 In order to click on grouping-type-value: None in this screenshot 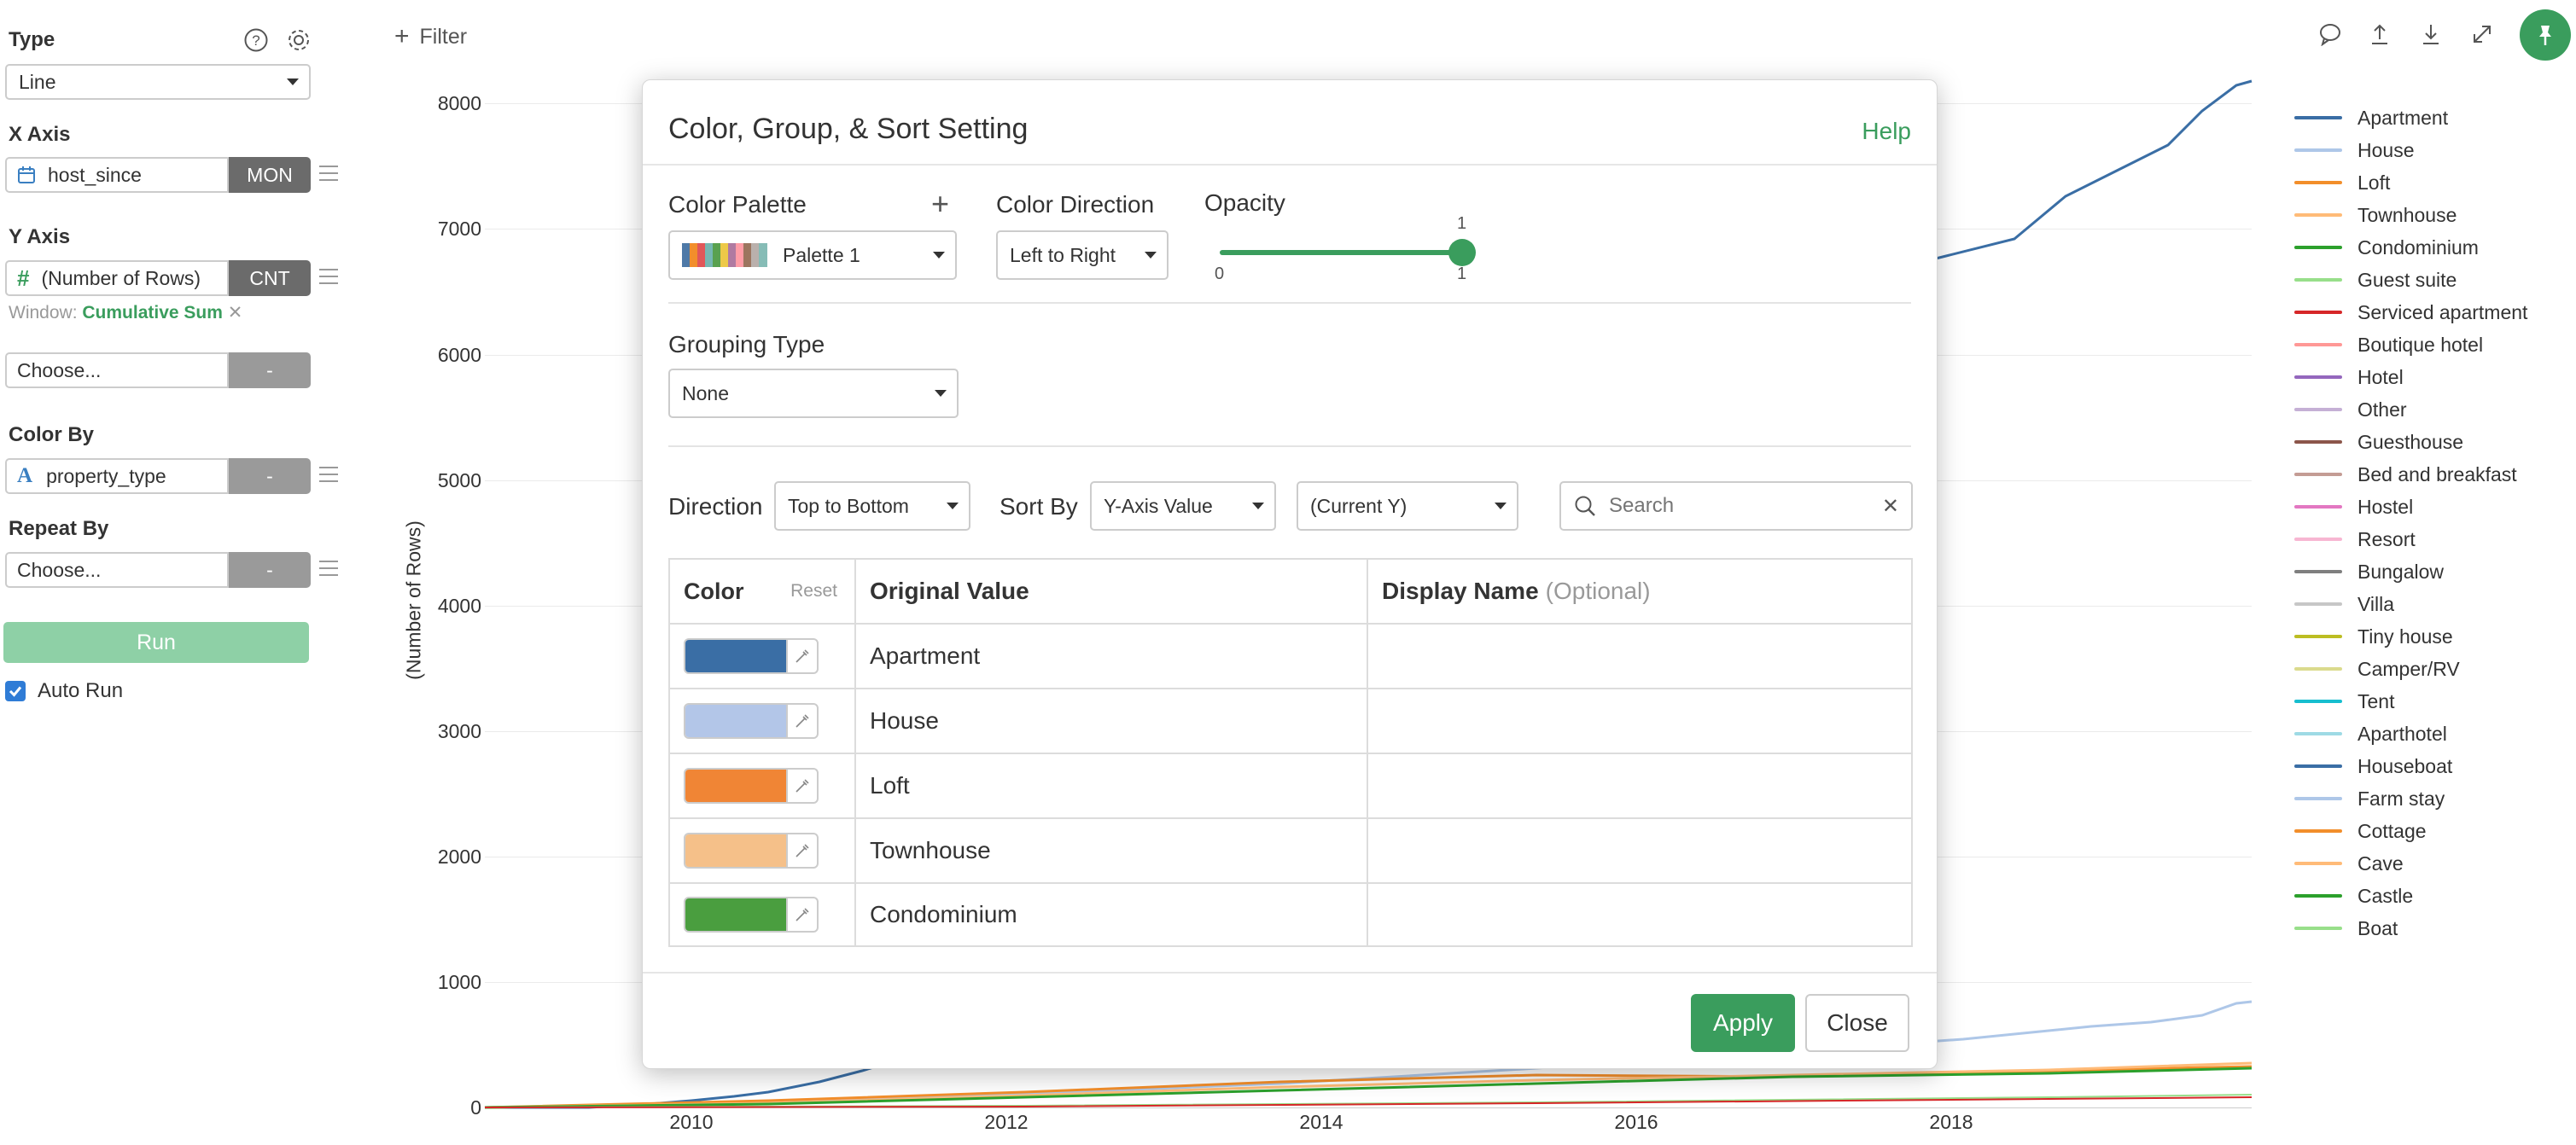, I will do `click(705, 392)`.